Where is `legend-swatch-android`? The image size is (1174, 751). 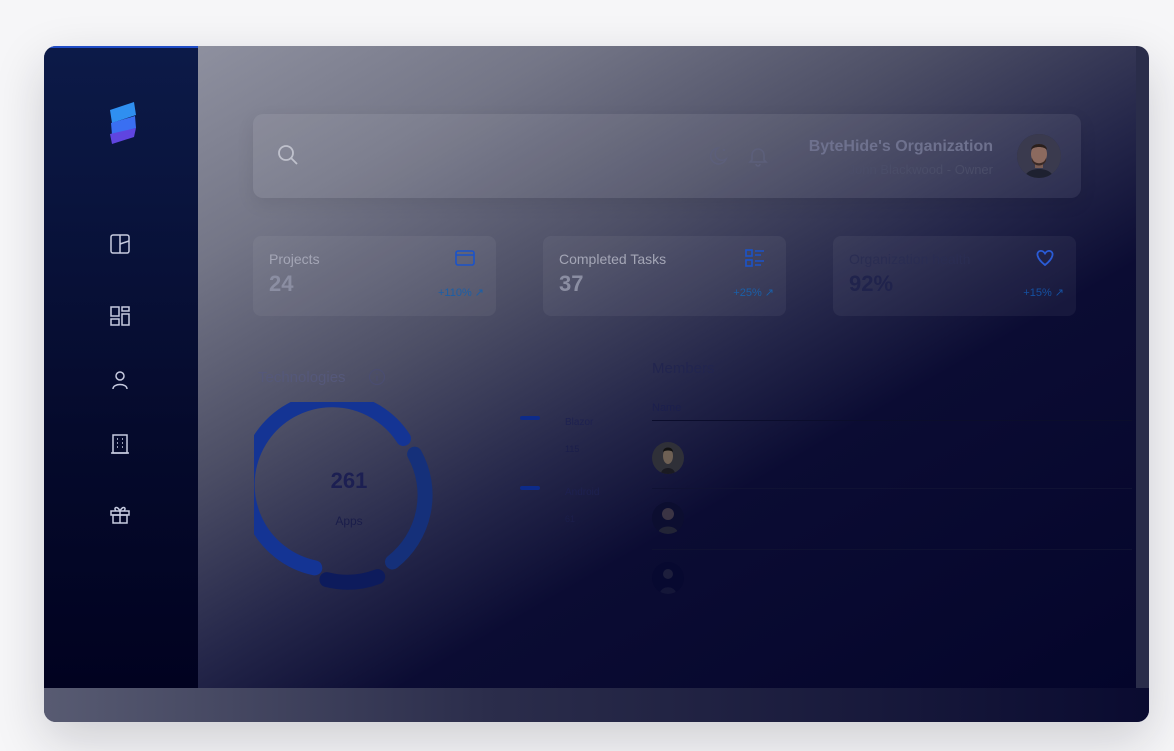 legend-swatch-android is located at coordinates (530, 488).